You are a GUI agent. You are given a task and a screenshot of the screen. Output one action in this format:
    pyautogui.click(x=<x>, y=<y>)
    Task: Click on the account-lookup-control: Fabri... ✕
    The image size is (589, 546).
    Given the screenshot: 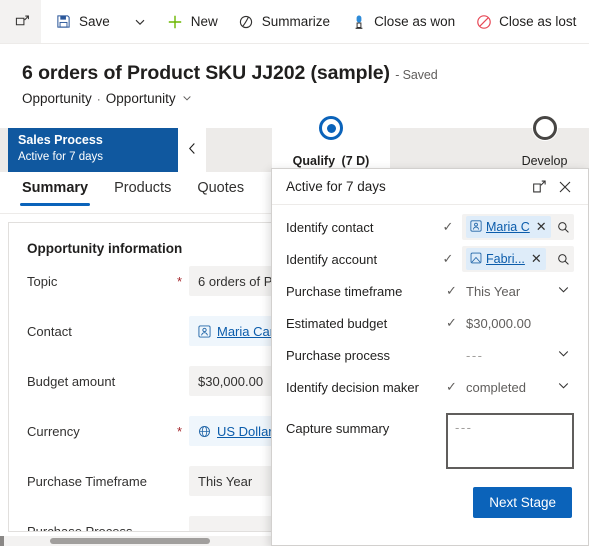 What is the action you would take?
    pyautogui.click(x=518, y=259)
    